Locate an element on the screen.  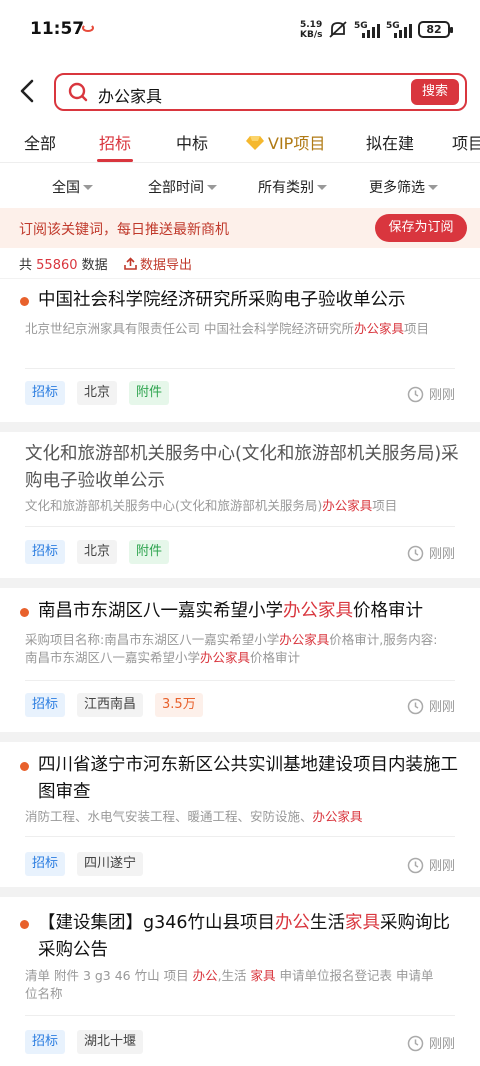
title-highlight: 办公 is located at coordinates (293, 923).